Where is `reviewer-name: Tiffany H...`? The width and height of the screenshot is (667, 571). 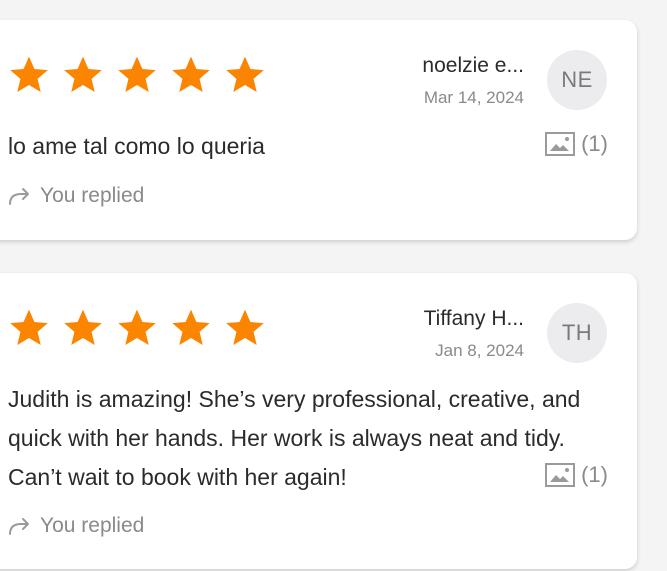
reviewer-name: Tiffany H... is located at coordinates (474, 319).